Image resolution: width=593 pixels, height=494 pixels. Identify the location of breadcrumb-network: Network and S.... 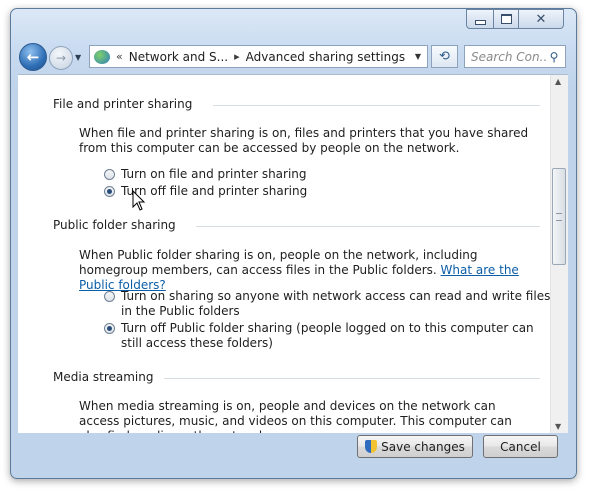
(178, 57).